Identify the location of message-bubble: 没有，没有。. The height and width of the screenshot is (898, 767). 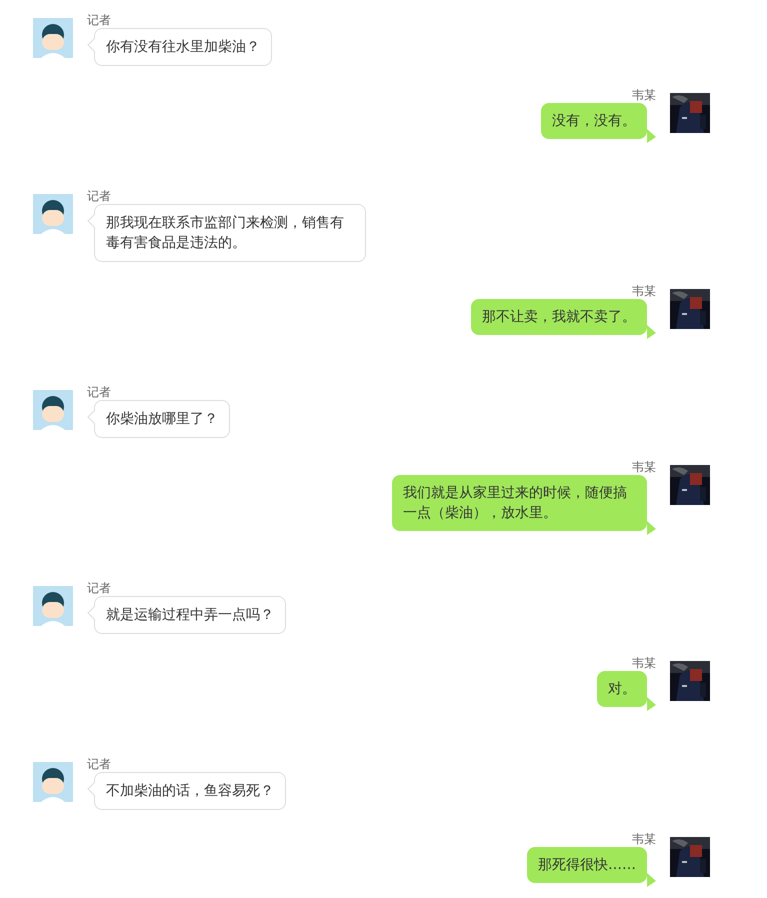
(594, 121).